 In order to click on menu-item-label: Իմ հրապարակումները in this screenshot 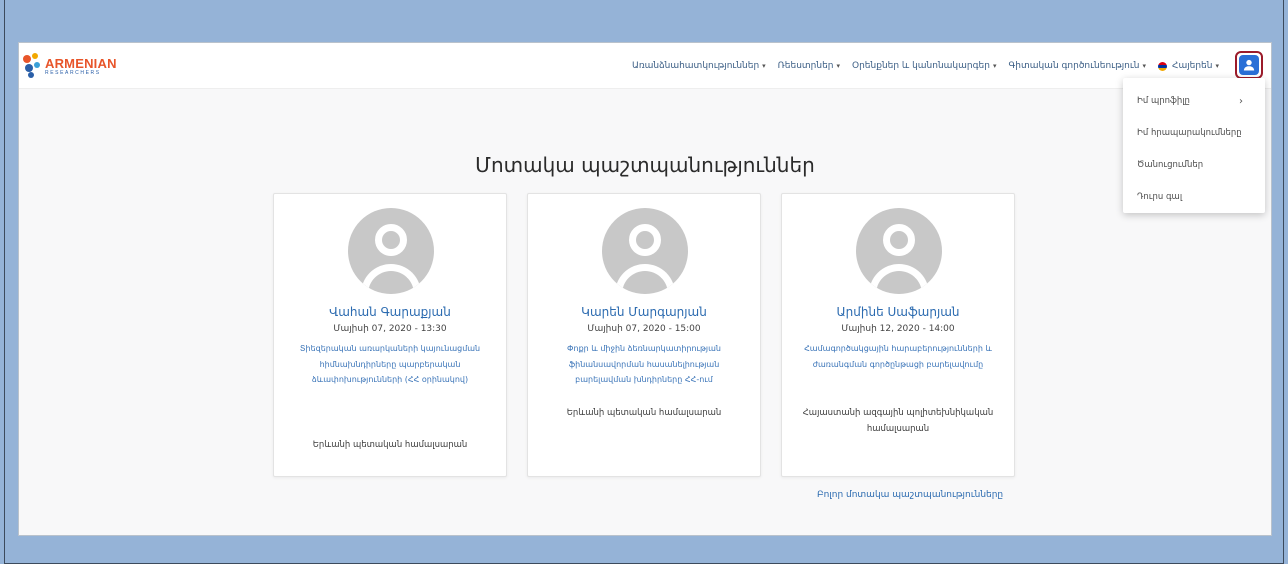, I will do `click(1189, 133)`.